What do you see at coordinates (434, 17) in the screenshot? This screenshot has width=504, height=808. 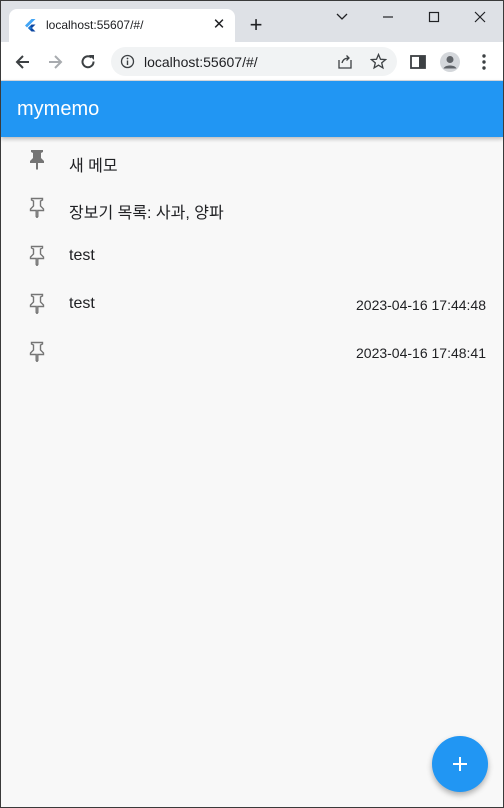 I see `maximize-icon` at bounding box center [434, 17].